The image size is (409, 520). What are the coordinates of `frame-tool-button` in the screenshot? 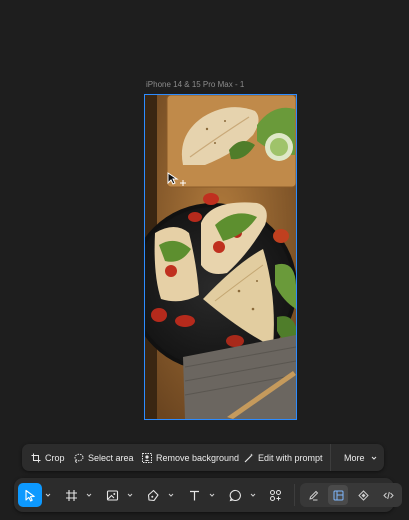 It's located at (71, 495).